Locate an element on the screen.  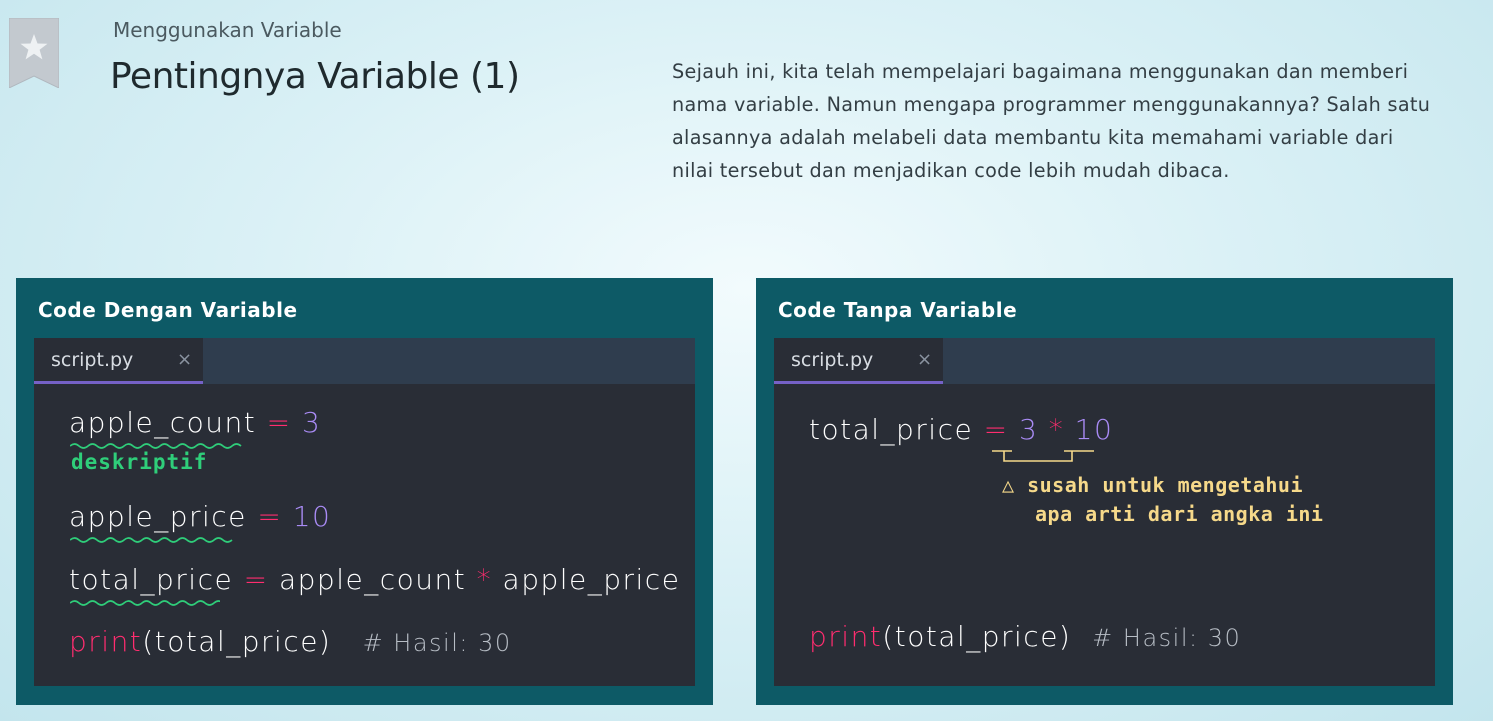
code-line-4: print(total_price) # Hasil: 30 is located at coordinates (290, 641).